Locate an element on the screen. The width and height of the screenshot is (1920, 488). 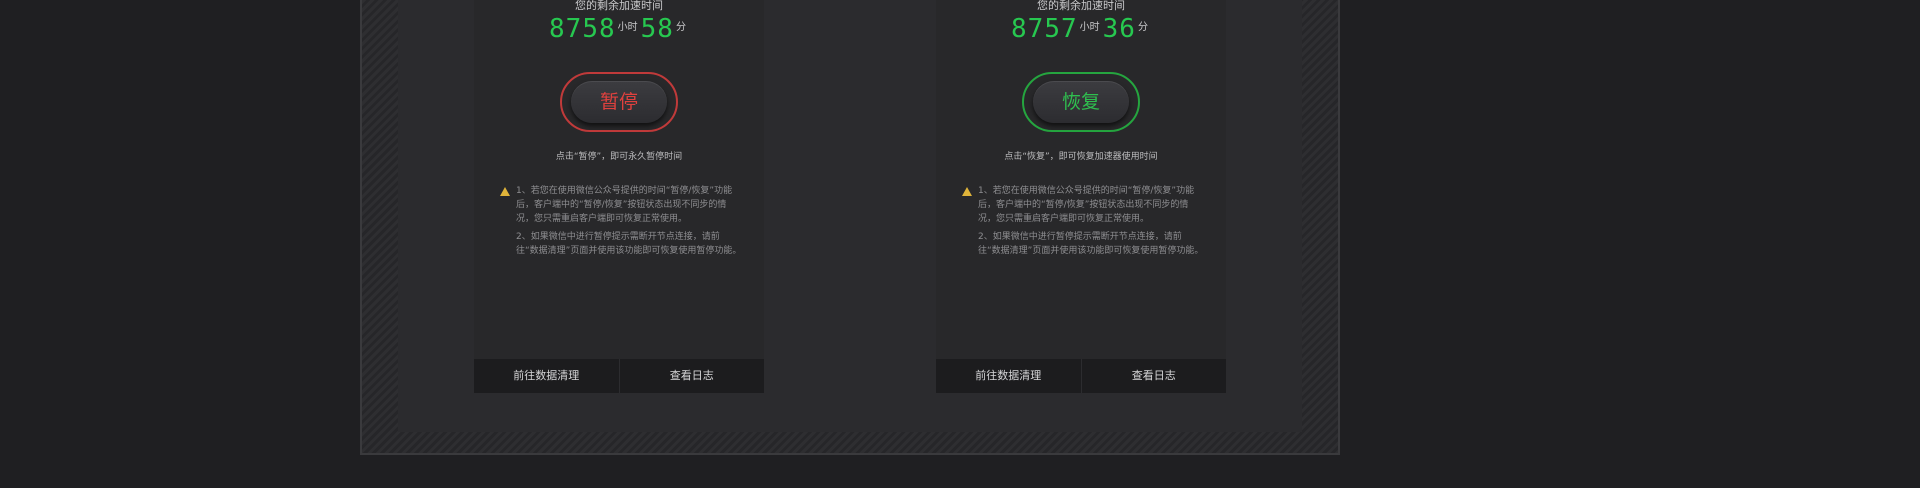
pause-button: 暂停 is located at coordinates (619, 102).